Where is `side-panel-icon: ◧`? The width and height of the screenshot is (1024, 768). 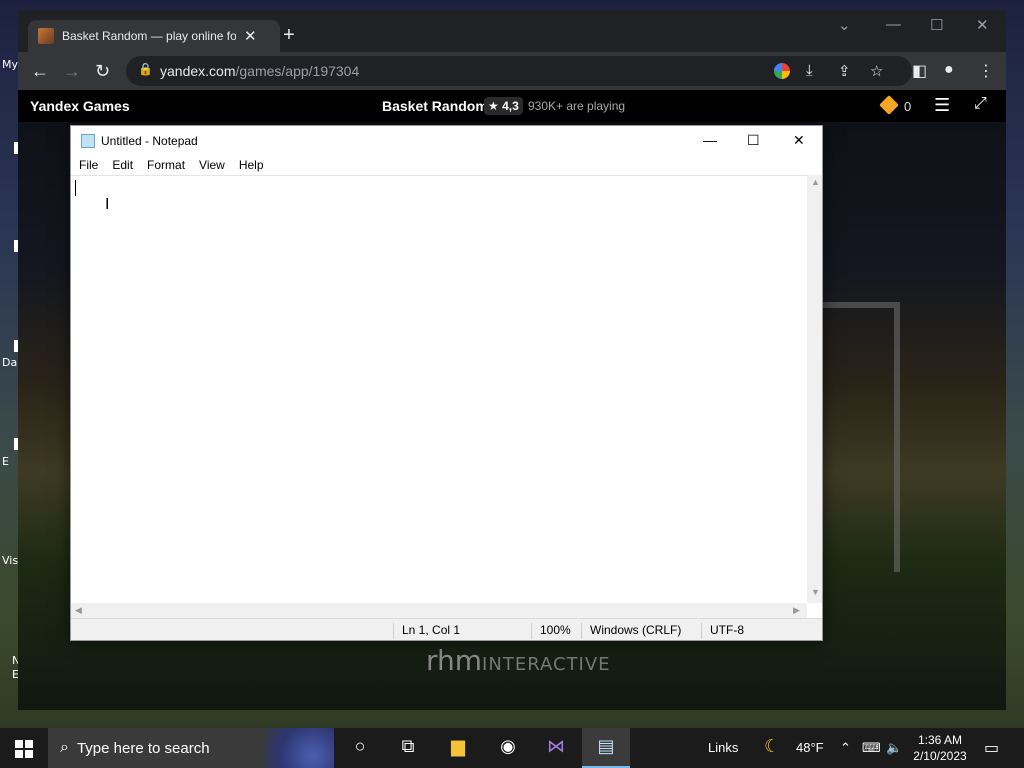
side-panel-icon: ◧ is located at coordinates (919, 71).